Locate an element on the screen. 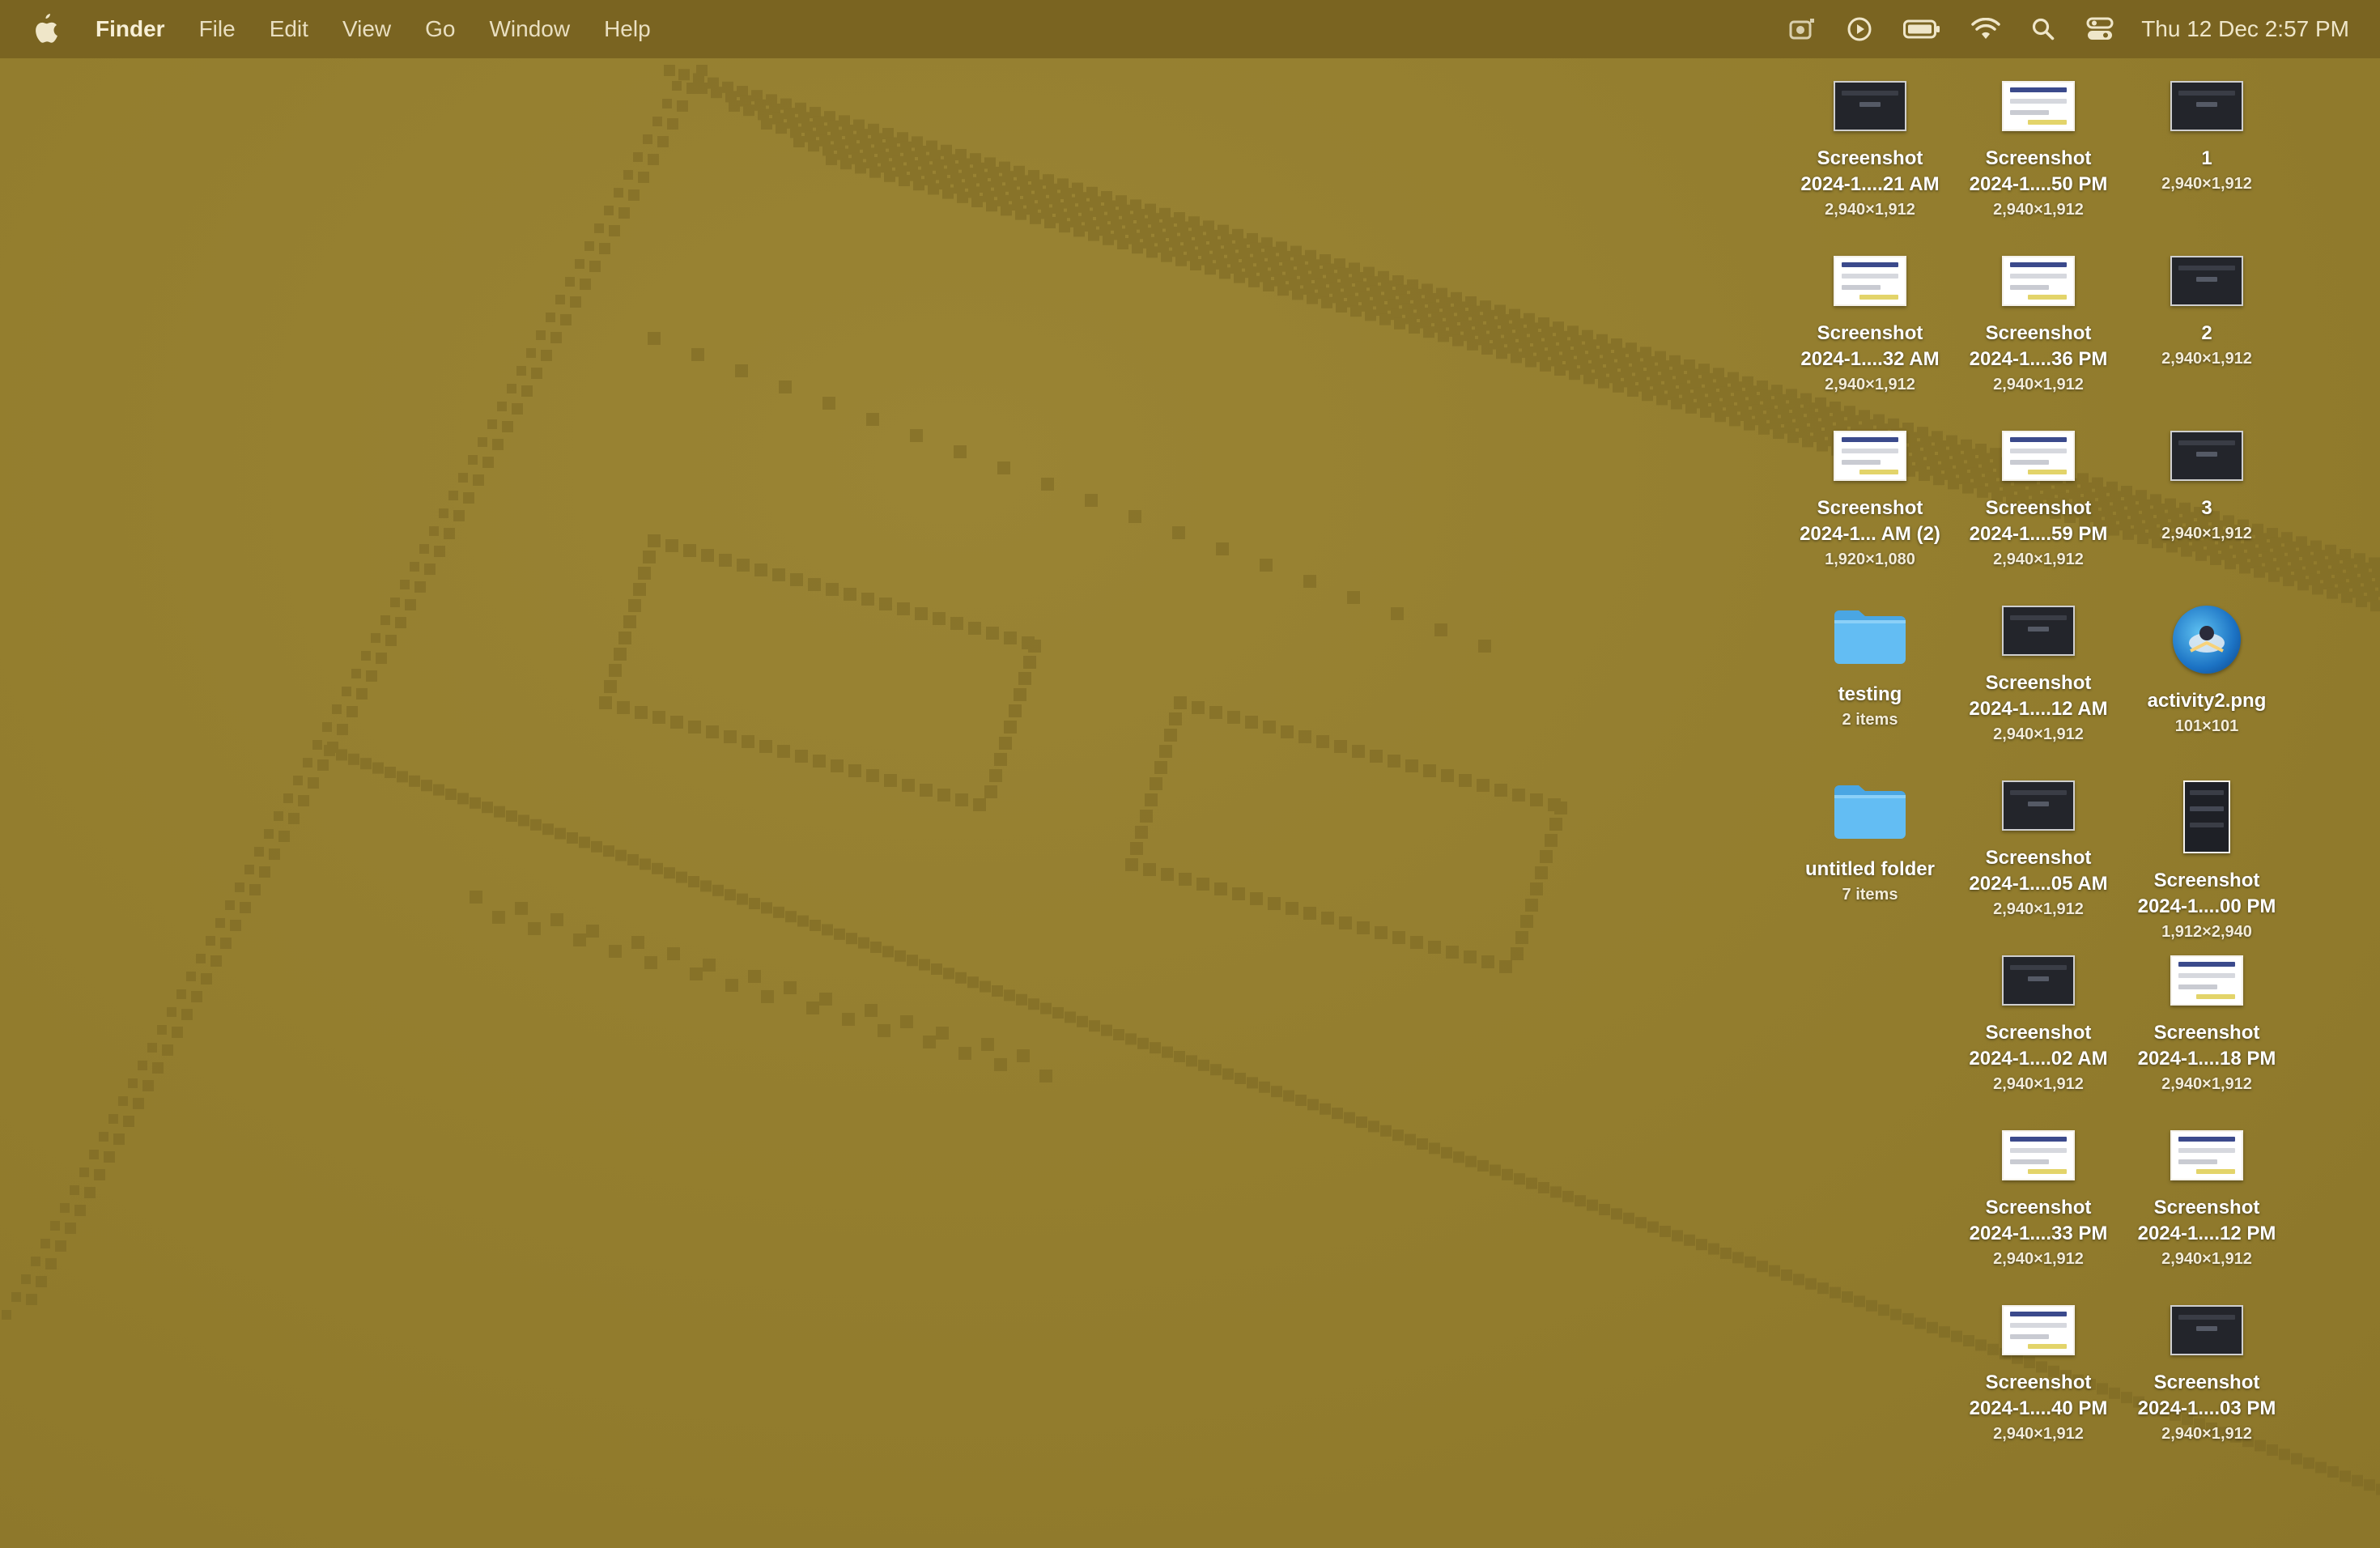  item-name: activity2.png is located at coordinates (2207, 701).